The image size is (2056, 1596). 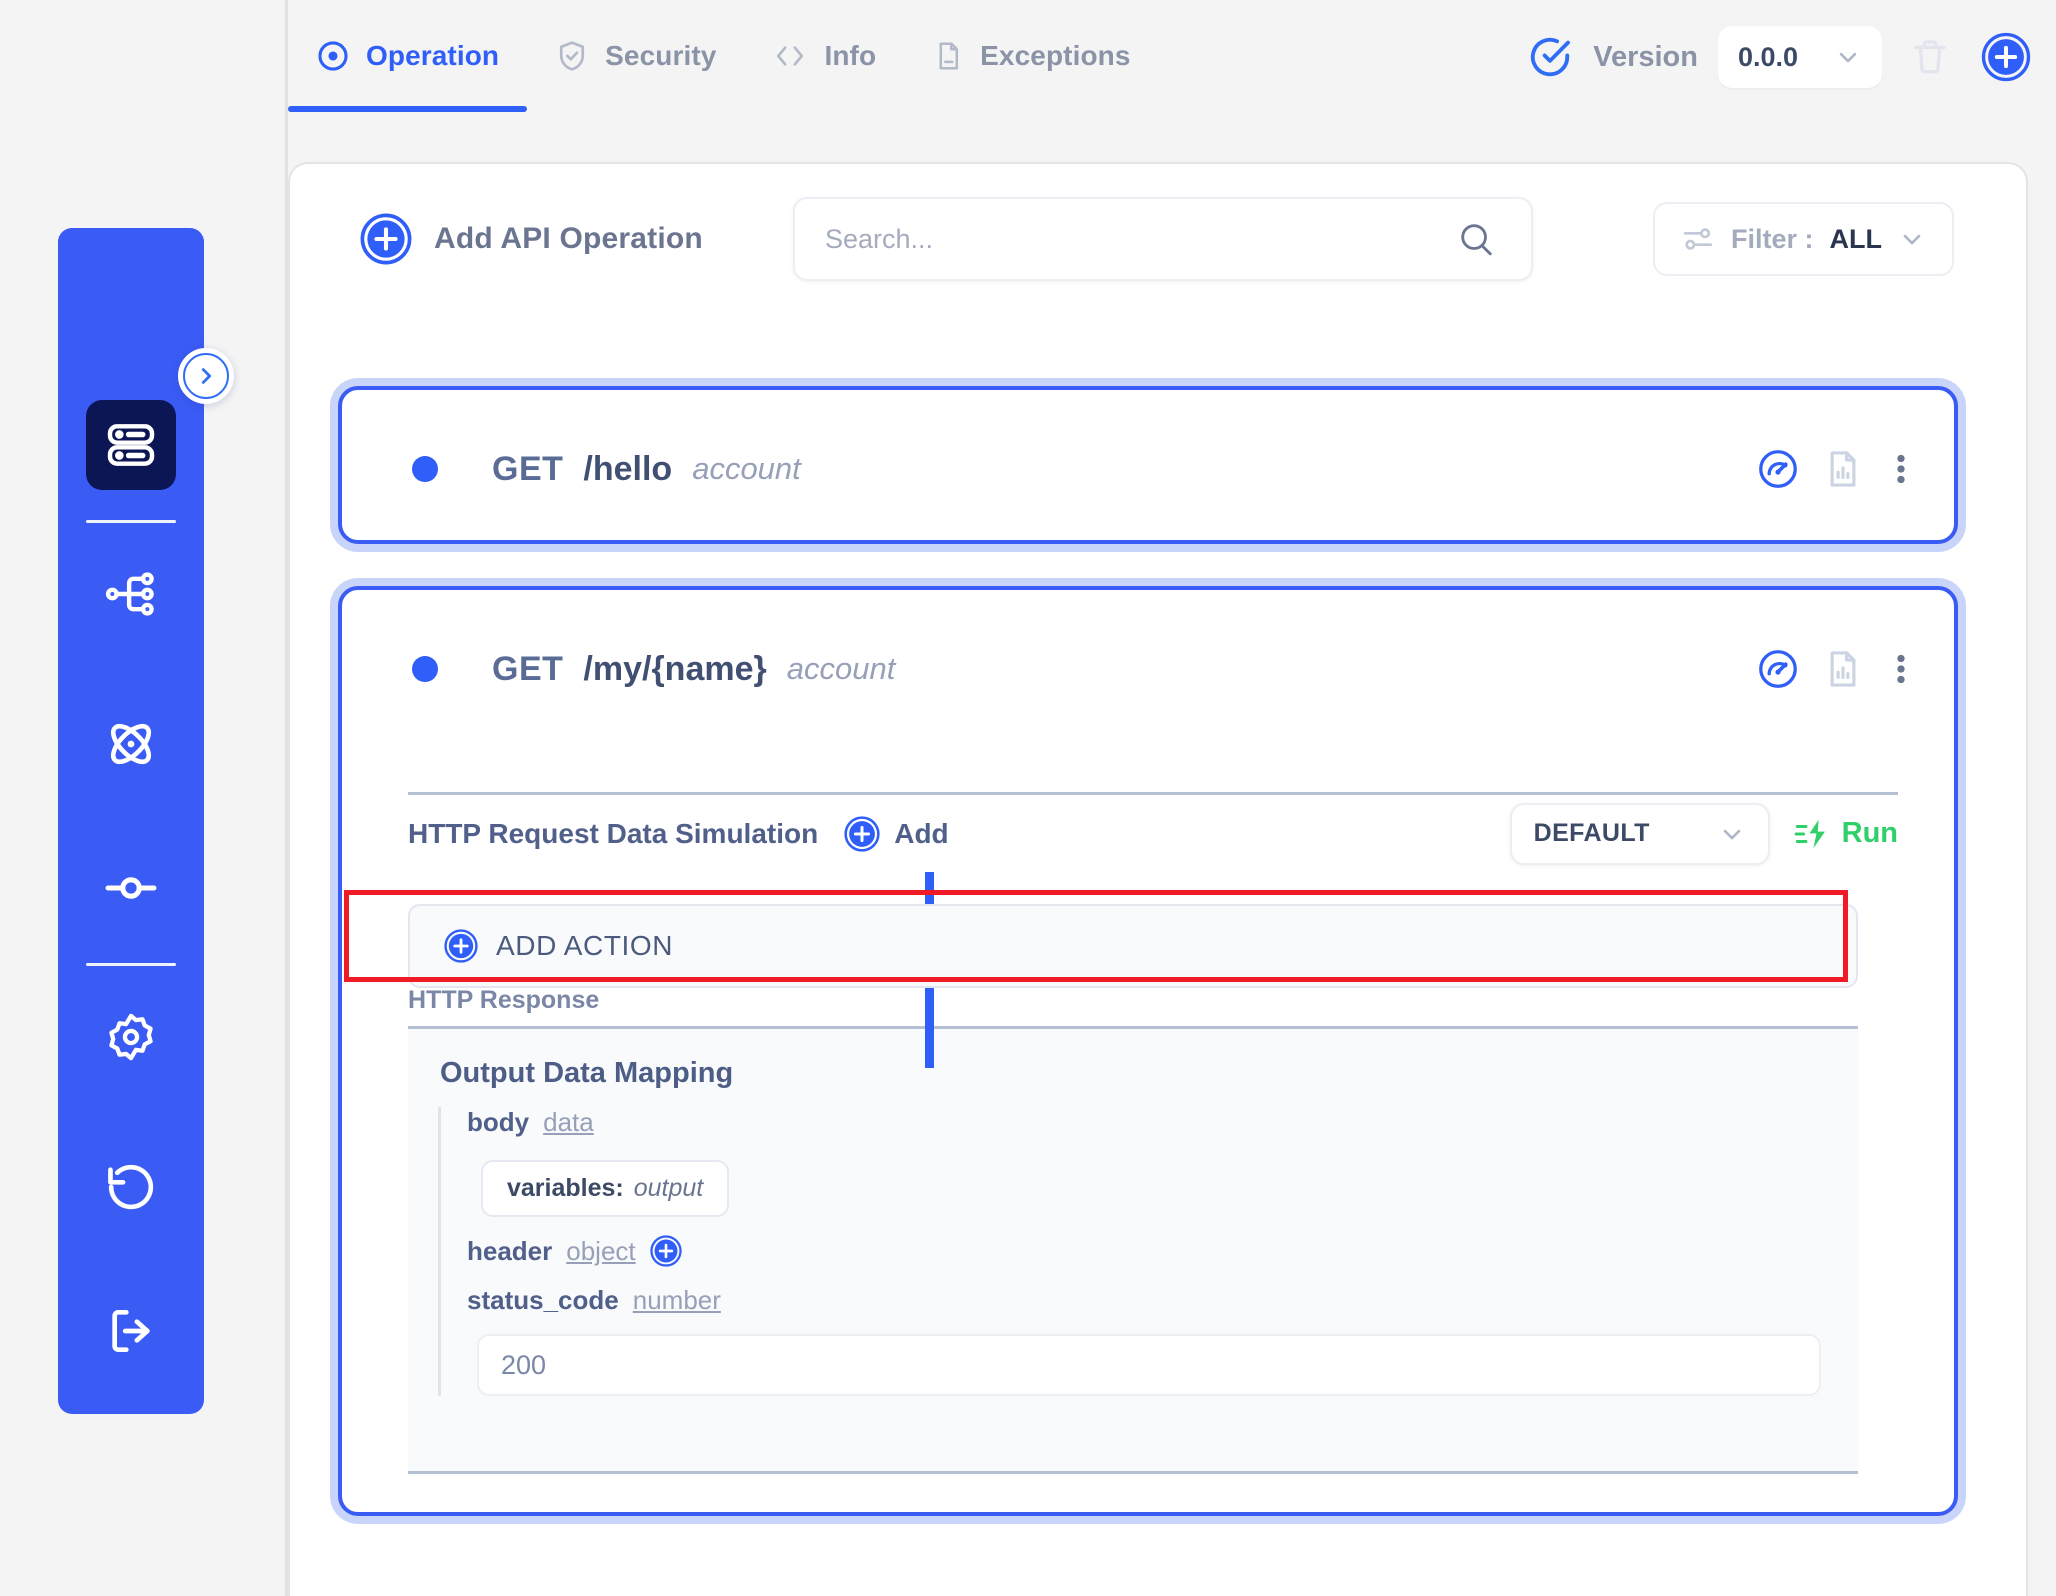 I want to click on history-icon, so click(x=131, y=1187).